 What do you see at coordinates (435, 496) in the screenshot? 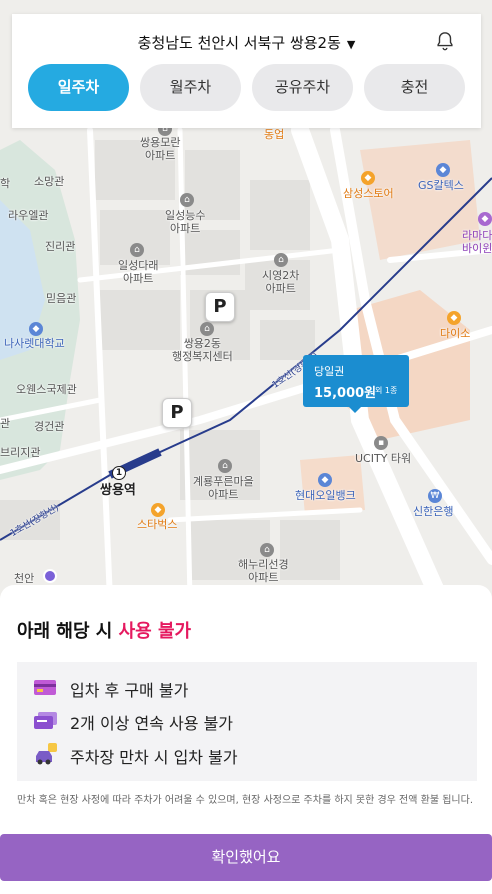
I see `bank-icon: ₩` at bounding box center [435, 496].